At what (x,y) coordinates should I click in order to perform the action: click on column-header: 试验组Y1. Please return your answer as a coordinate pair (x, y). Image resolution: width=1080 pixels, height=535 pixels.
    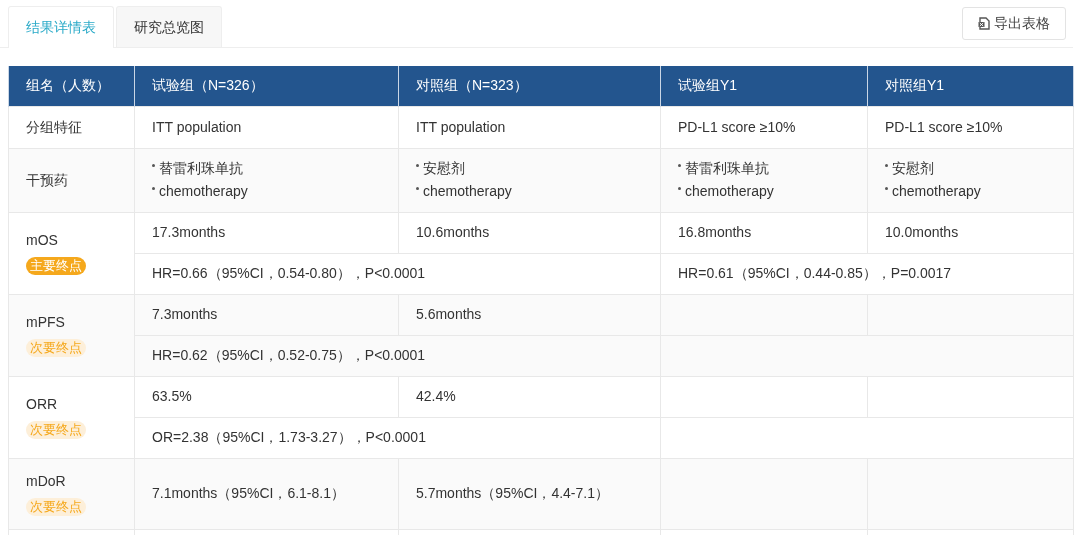
    Looking at the image, I should click on (708, 85).